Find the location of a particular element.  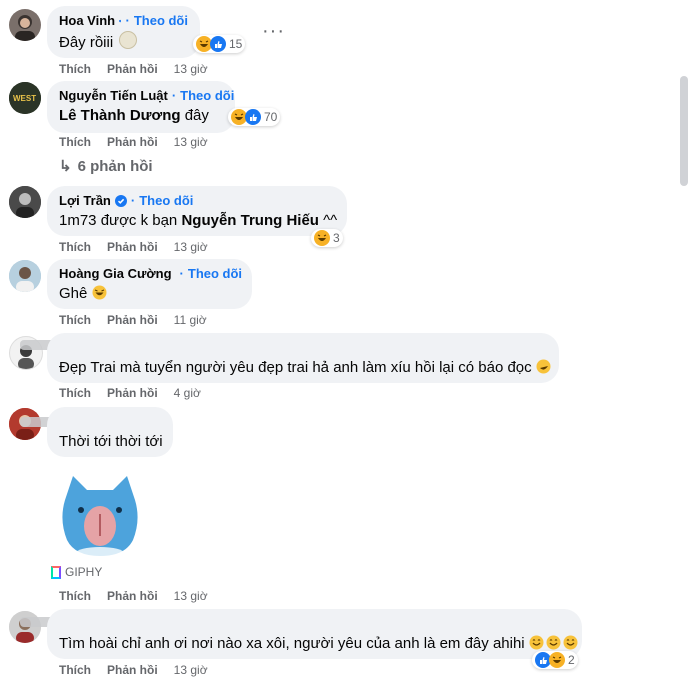

reaction-summary: 70 is located at coordinates (254, 117).